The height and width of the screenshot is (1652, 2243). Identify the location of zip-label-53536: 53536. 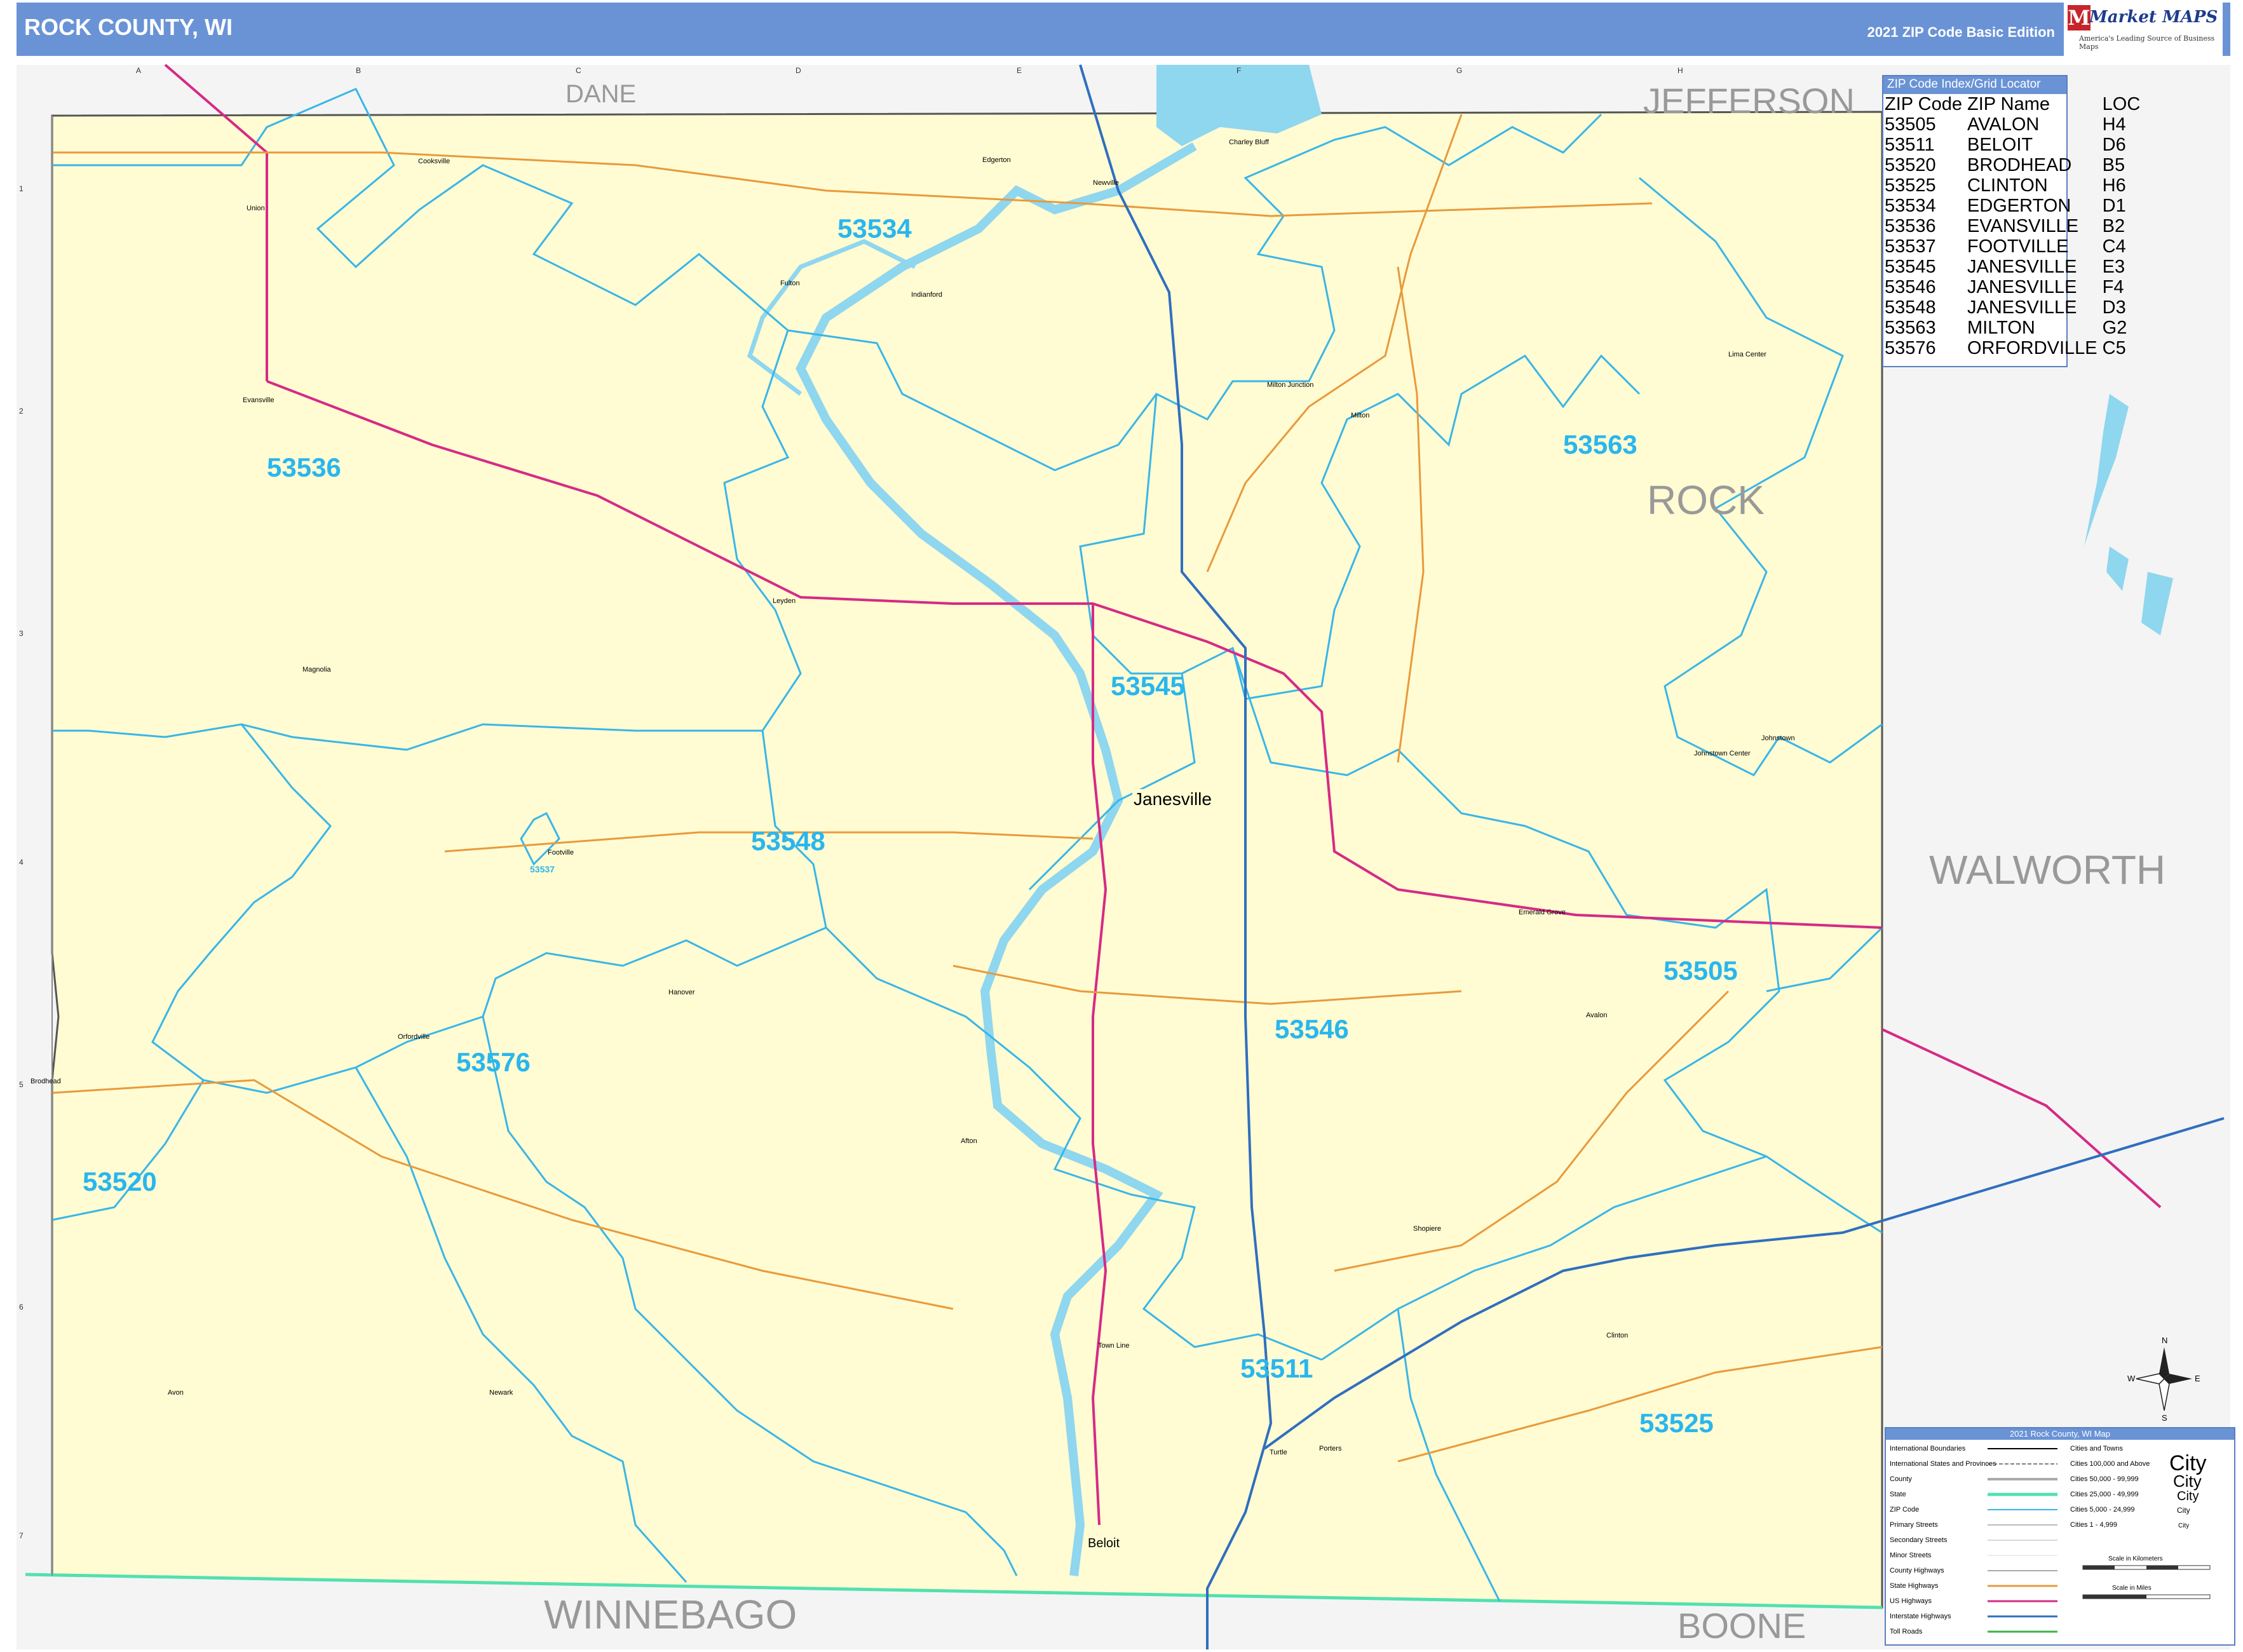
(304, 467).